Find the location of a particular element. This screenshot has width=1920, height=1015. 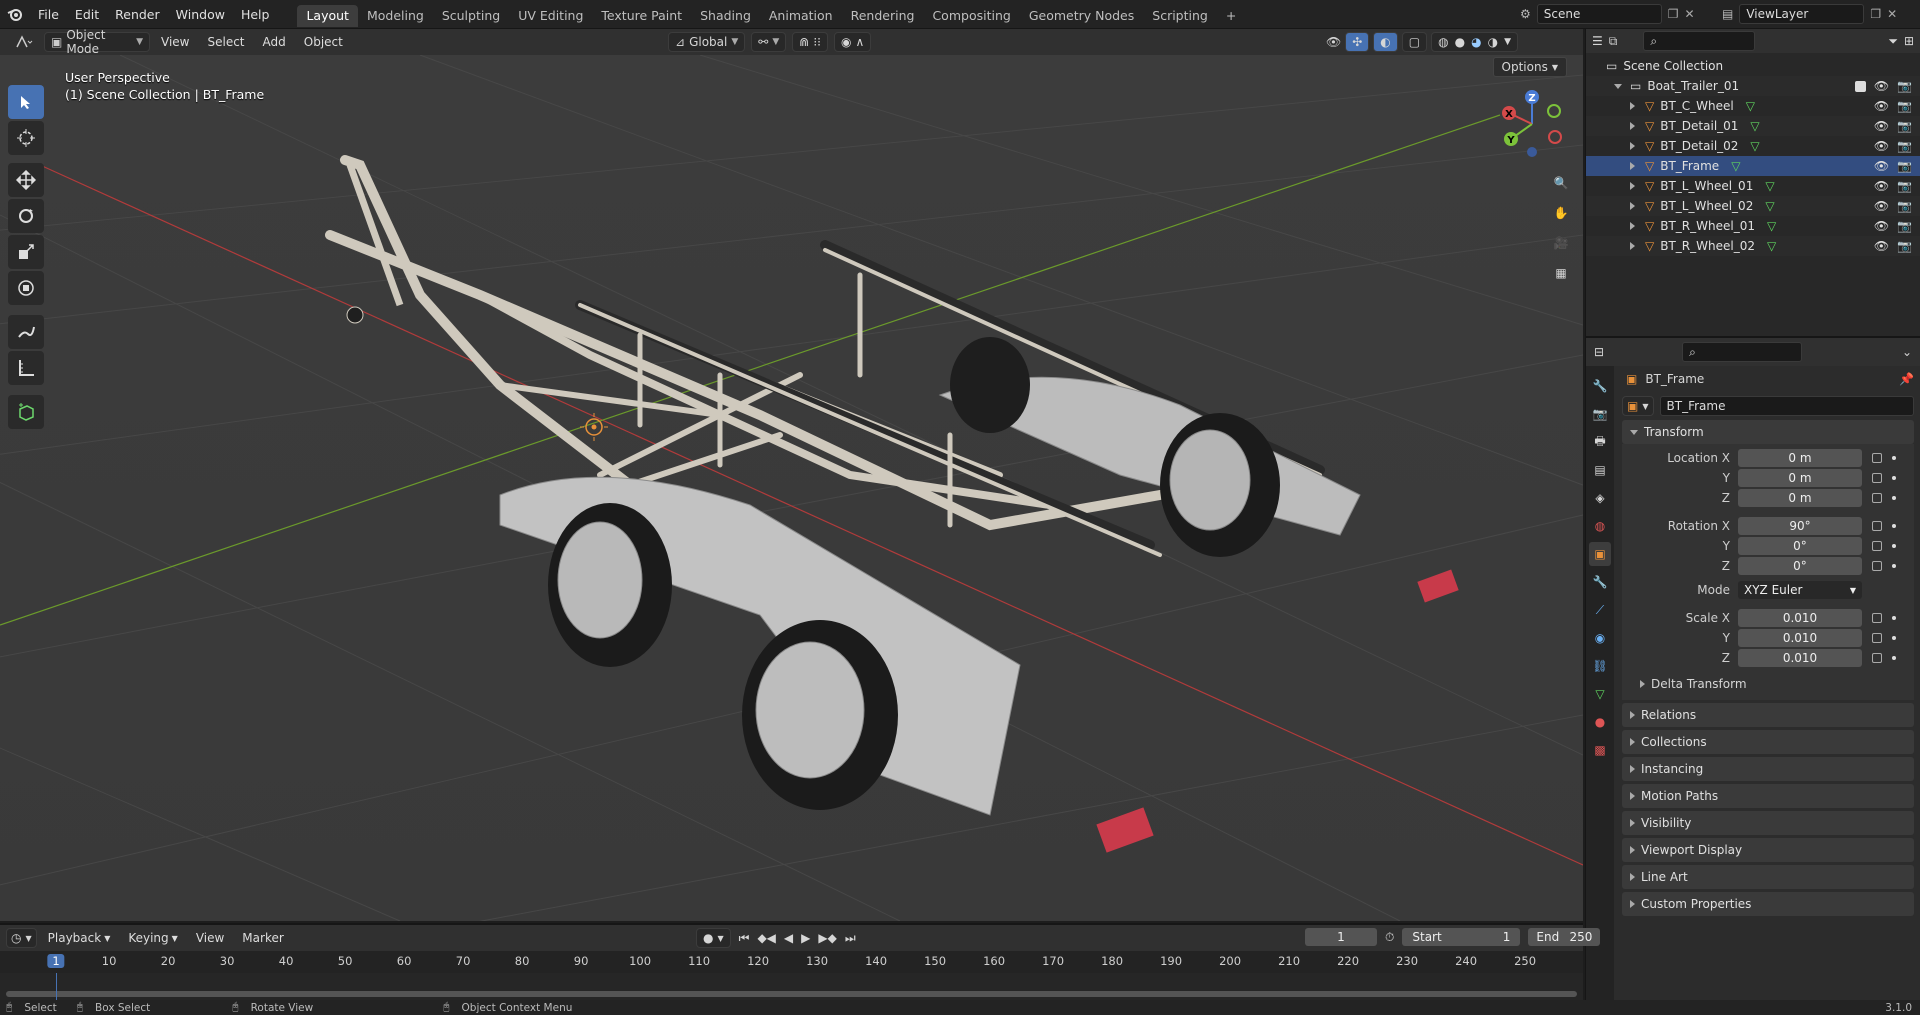

modifier-tab-icon: 🔧 is located at coordinates (1600, 582).